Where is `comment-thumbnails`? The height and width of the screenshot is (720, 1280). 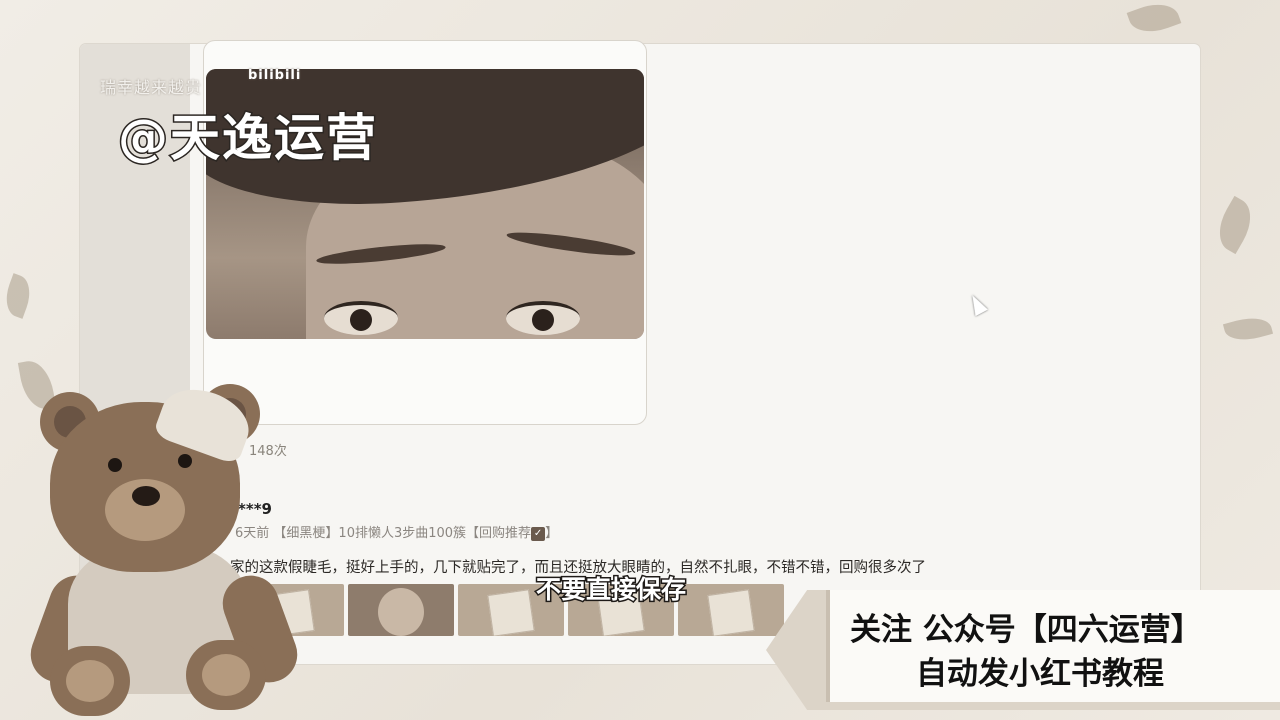
comment-thumbnails is located at coordinates (511, 610).